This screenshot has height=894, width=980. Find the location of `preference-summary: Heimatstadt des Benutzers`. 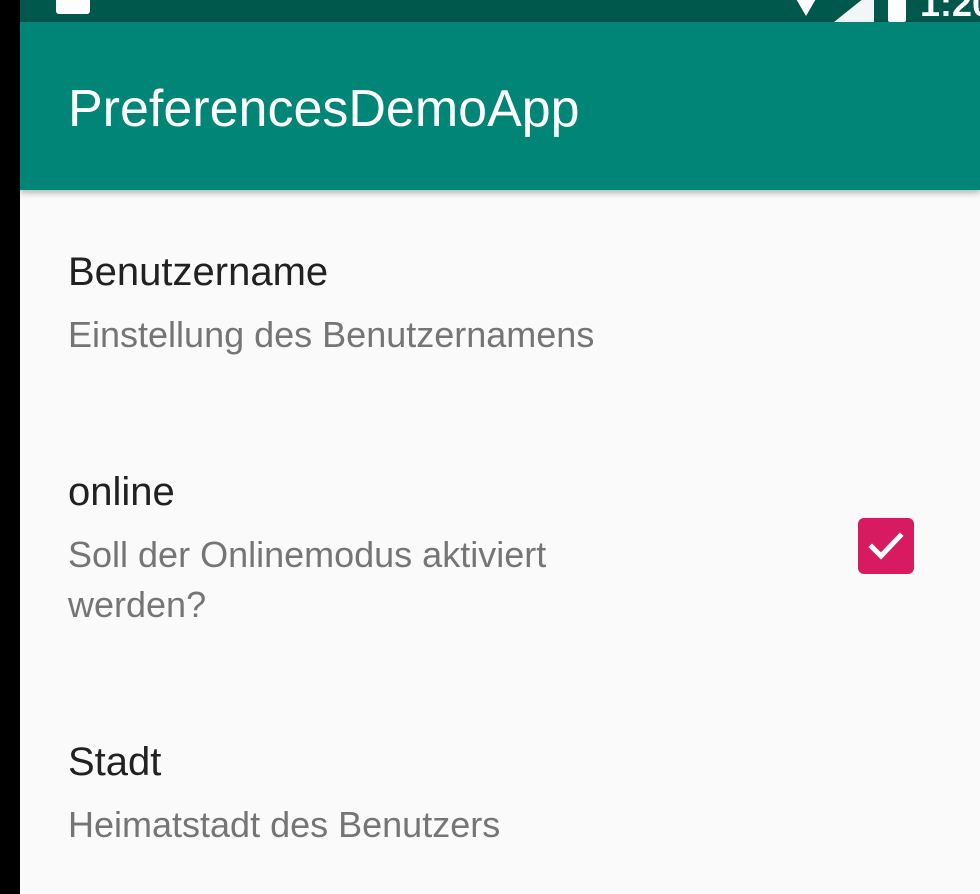

preference-summary: Heimatstadt des Benutzers is located at coordinates (284, 824).